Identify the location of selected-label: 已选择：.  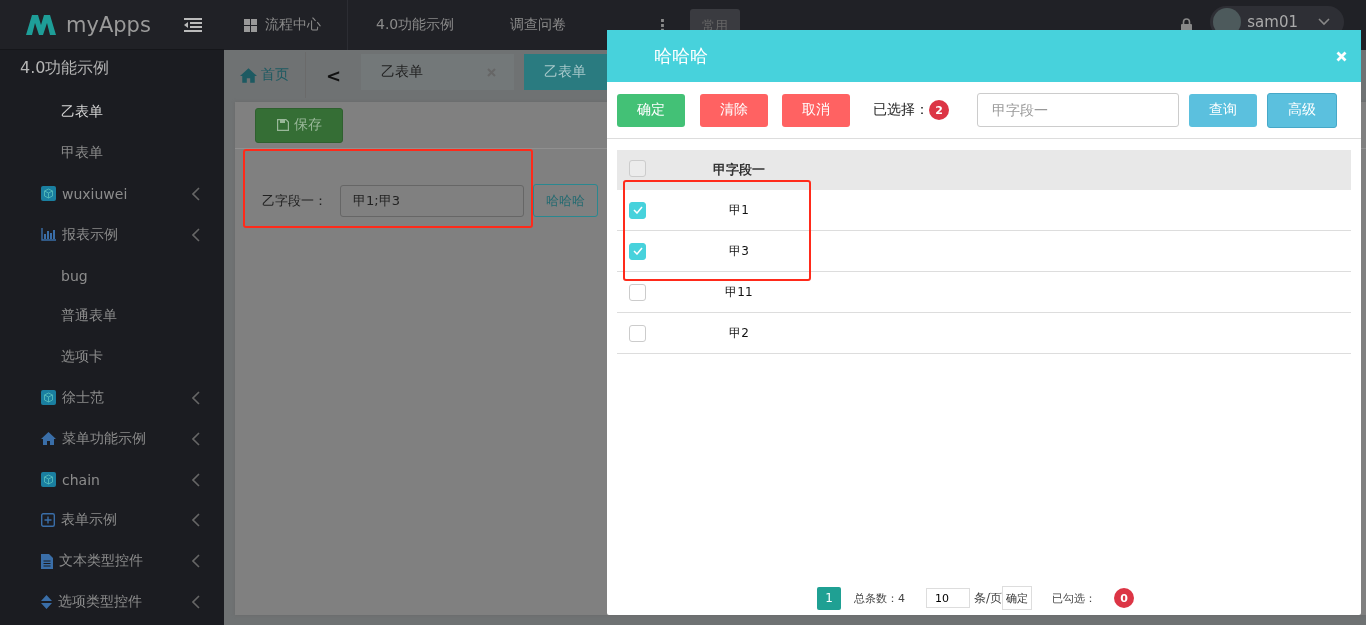
(901, 110).